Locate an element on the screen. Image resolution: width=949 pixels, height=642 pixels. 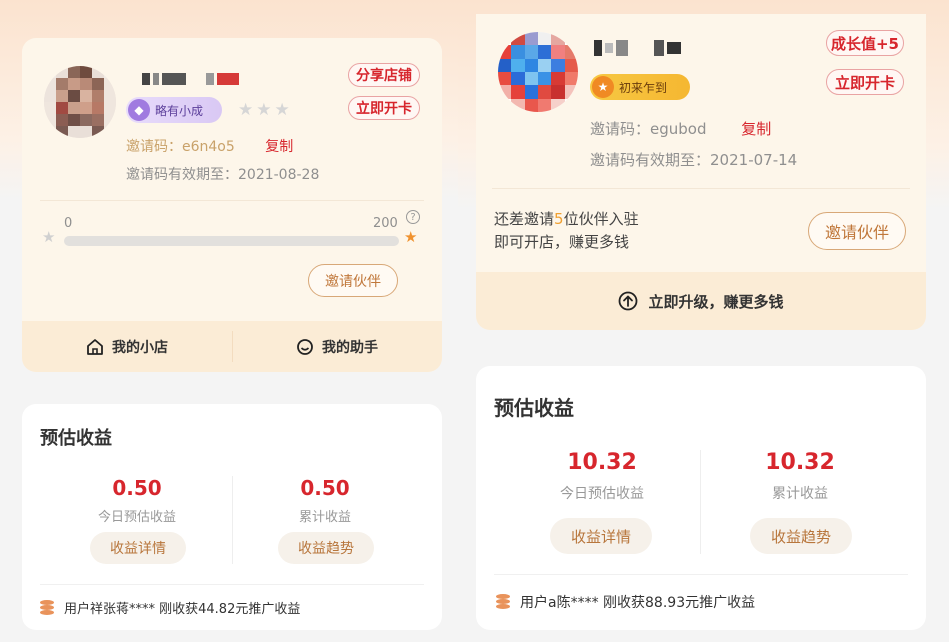
progress-max-label: 200 is located at coordinates (385, 223).